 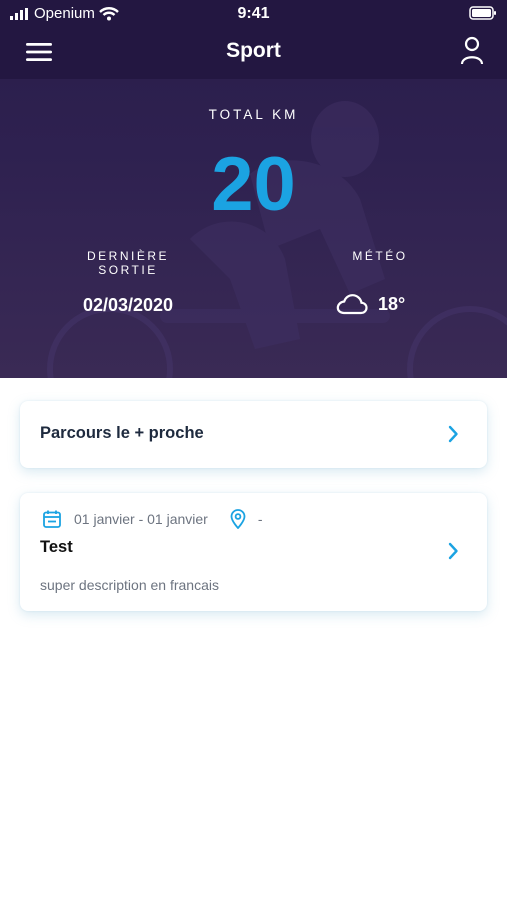 What do you see at coordinates (253, 114) in the screenshot?
I see `total-km-label: TOTAL KM` at bounding box center [253, 114].